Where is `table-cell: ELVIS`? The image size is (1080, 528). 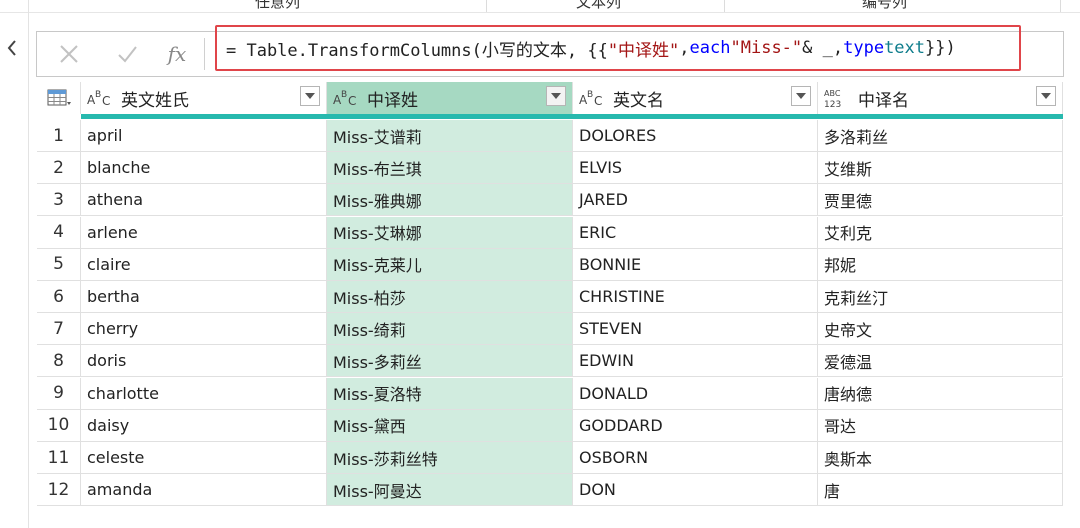 table-cell: ELVIS is located at coordinates (695, 168).